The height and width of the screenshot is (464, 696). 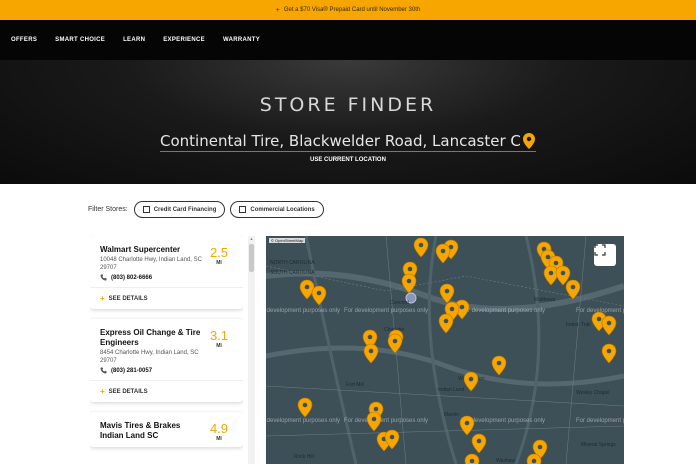 I want to click on store-phone: (803) 281-0057, so click(x=166, y=370).